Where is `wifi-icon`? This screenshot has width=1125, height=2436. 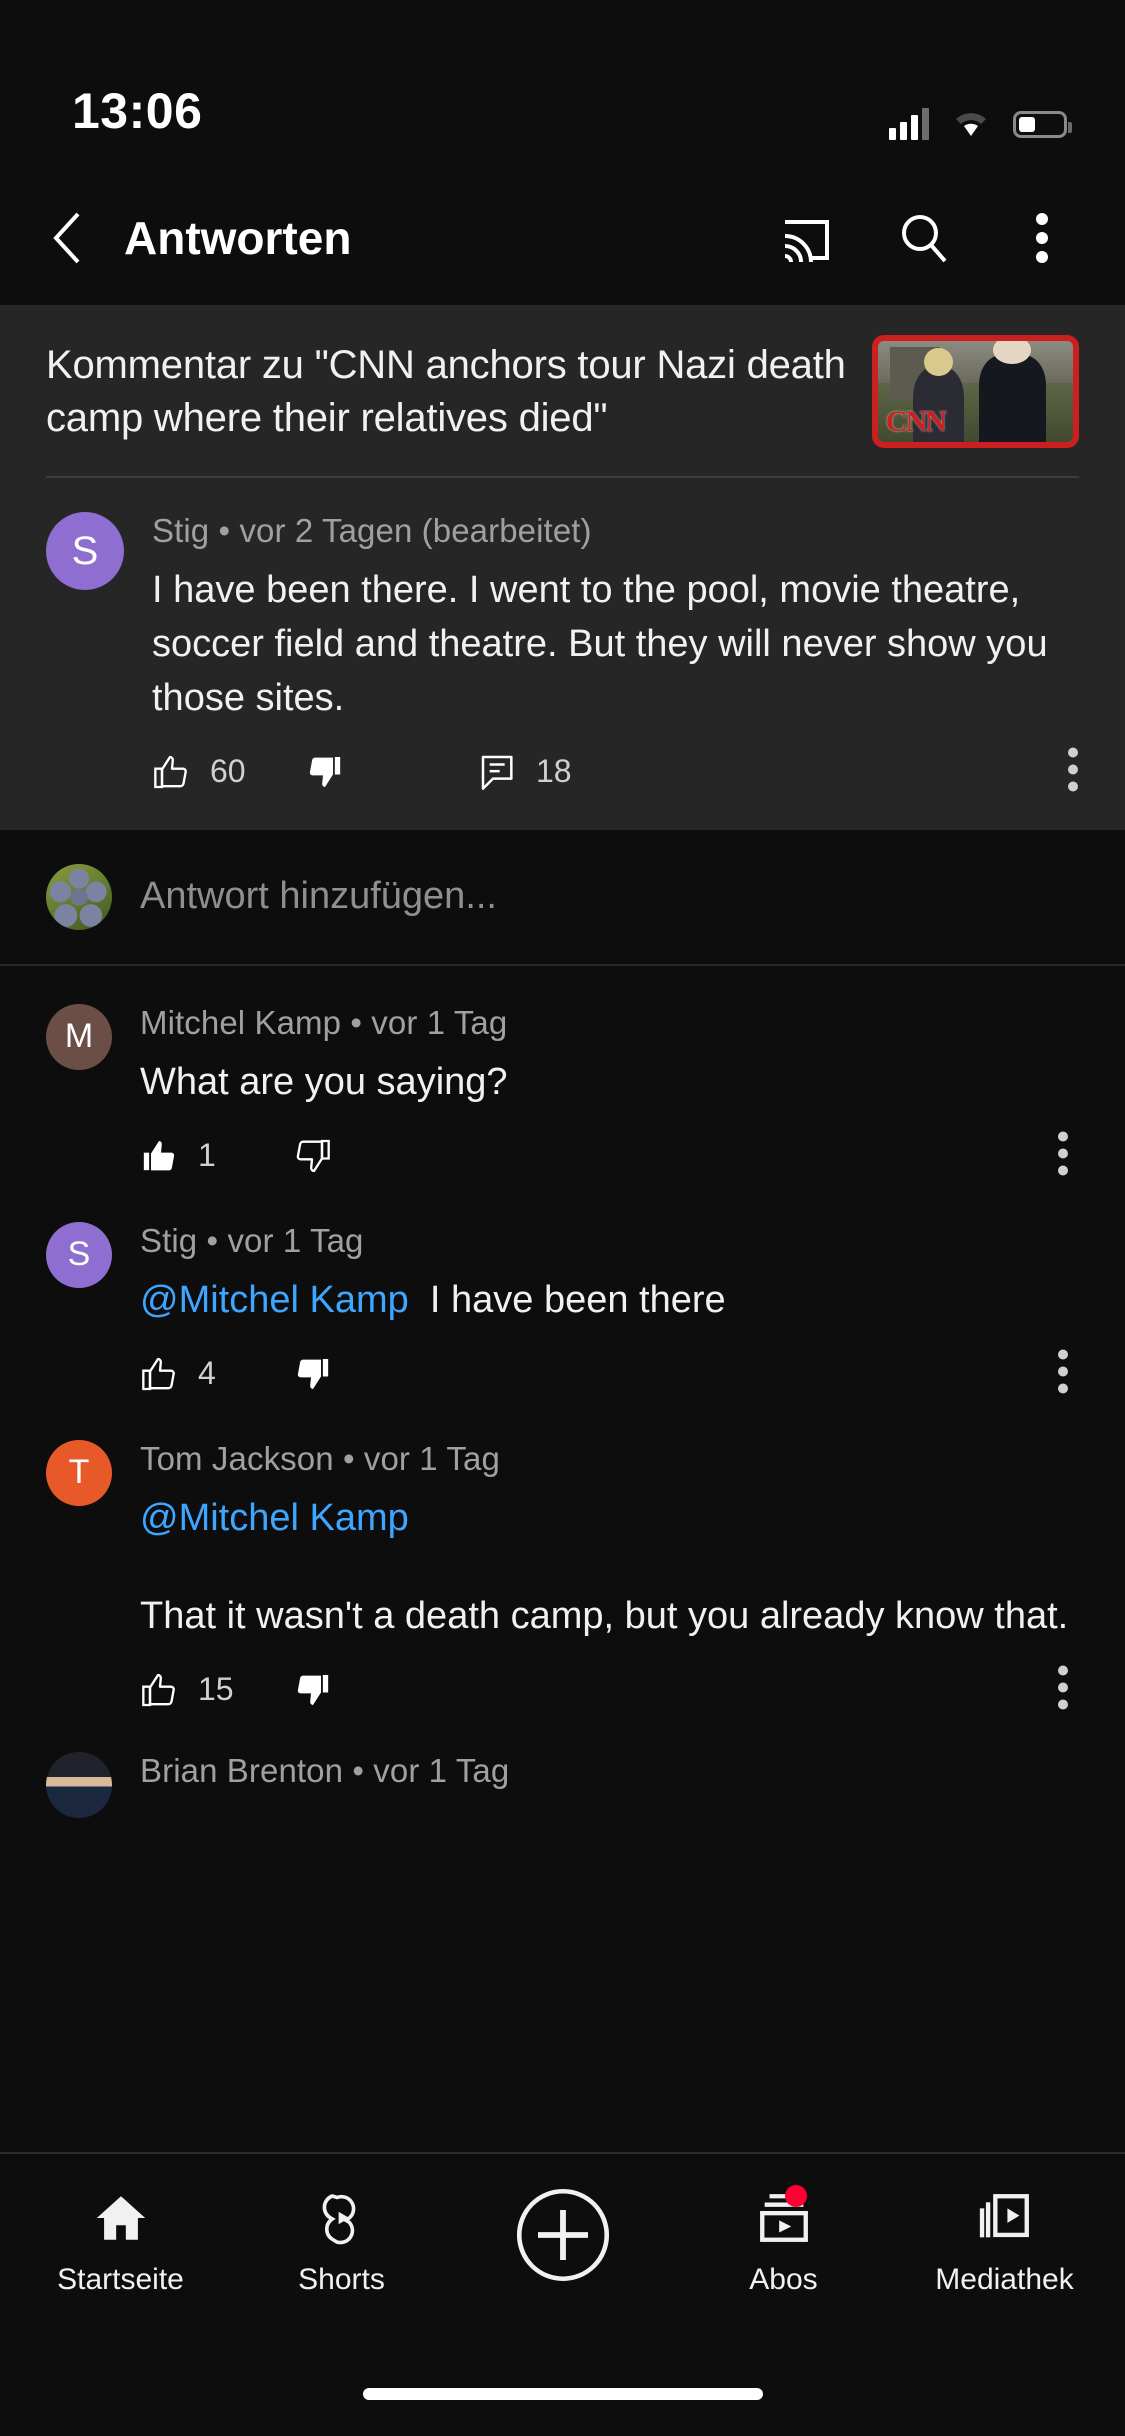 wifi-icon is located at coordinates (971, 124).